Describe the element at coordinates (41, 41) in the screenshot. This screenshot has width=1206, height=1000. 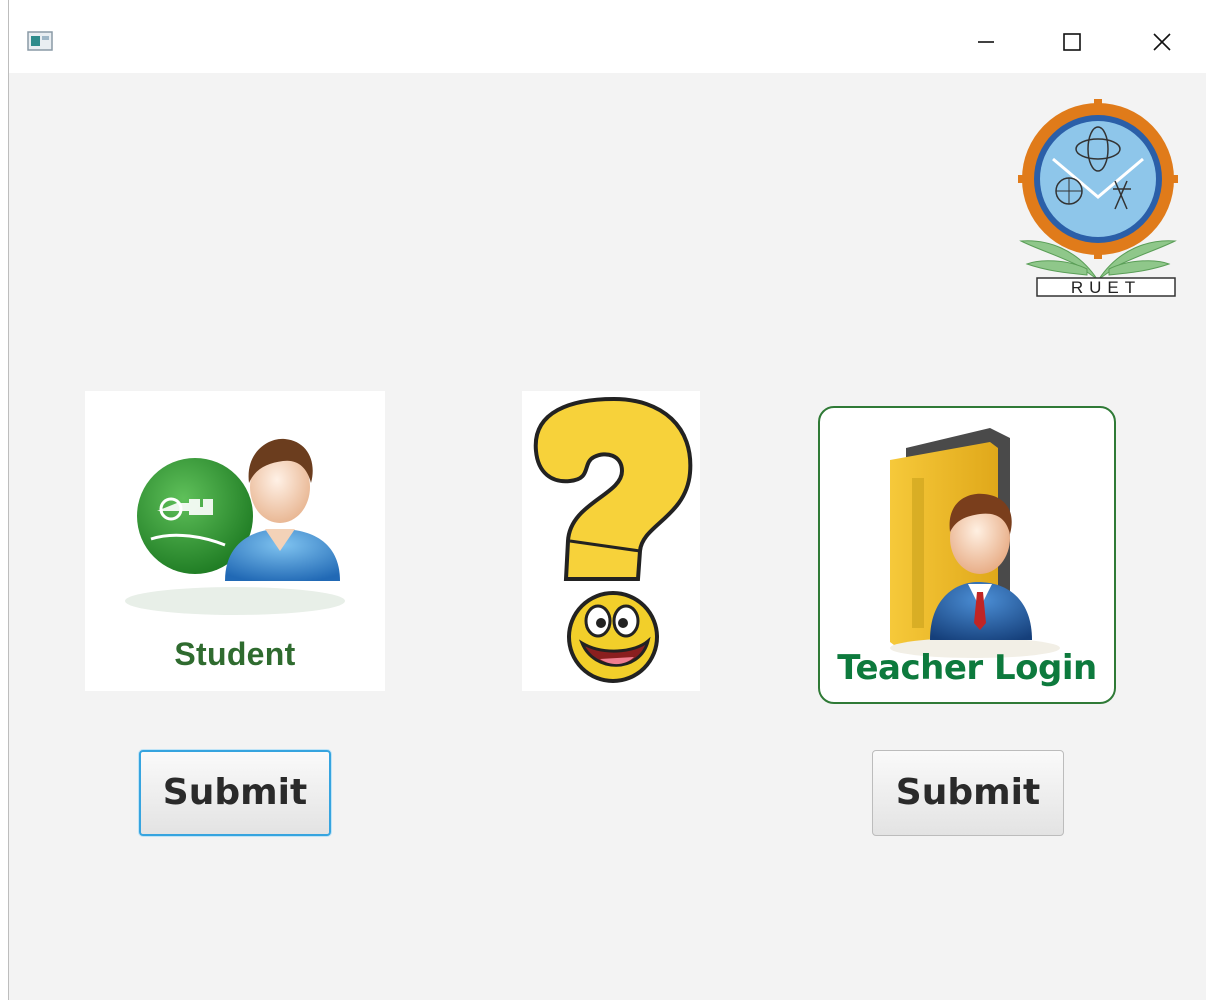
I see `app-icon` at that location.